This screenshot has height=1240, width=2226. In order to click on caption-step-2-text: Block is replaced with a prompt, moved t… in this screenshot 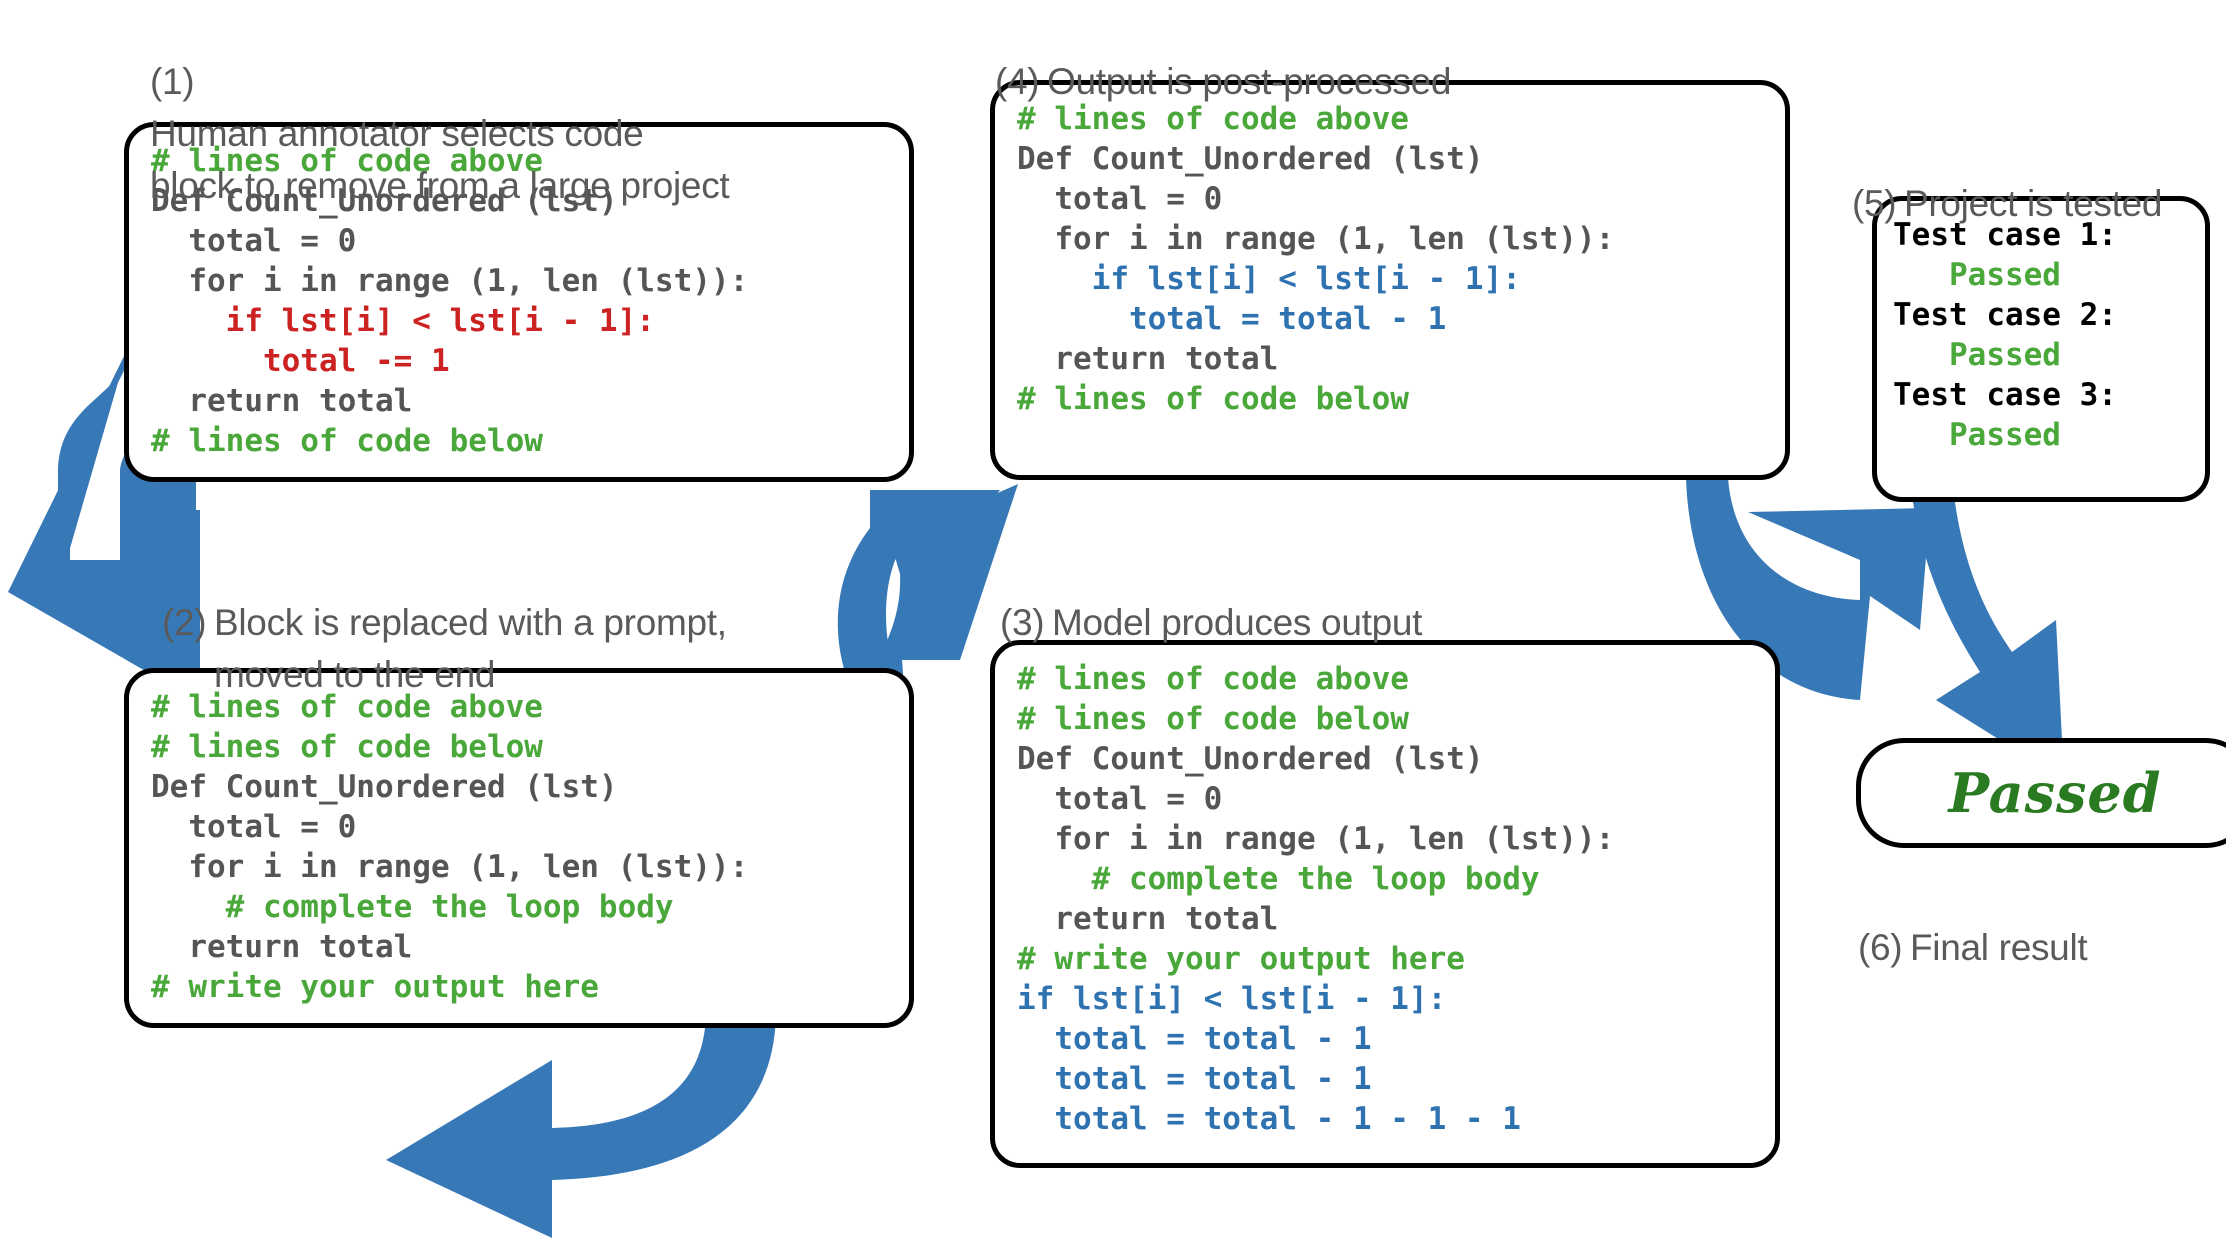, I will do `click(470, 648)`.